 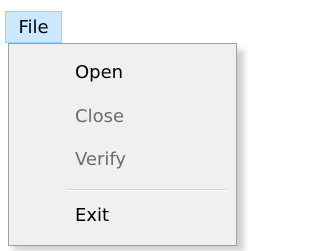 What do you see at coordinates (122, 215) in the screenshot?
I see `menu-item-exit: Exit` at bounding box center [122, 215].